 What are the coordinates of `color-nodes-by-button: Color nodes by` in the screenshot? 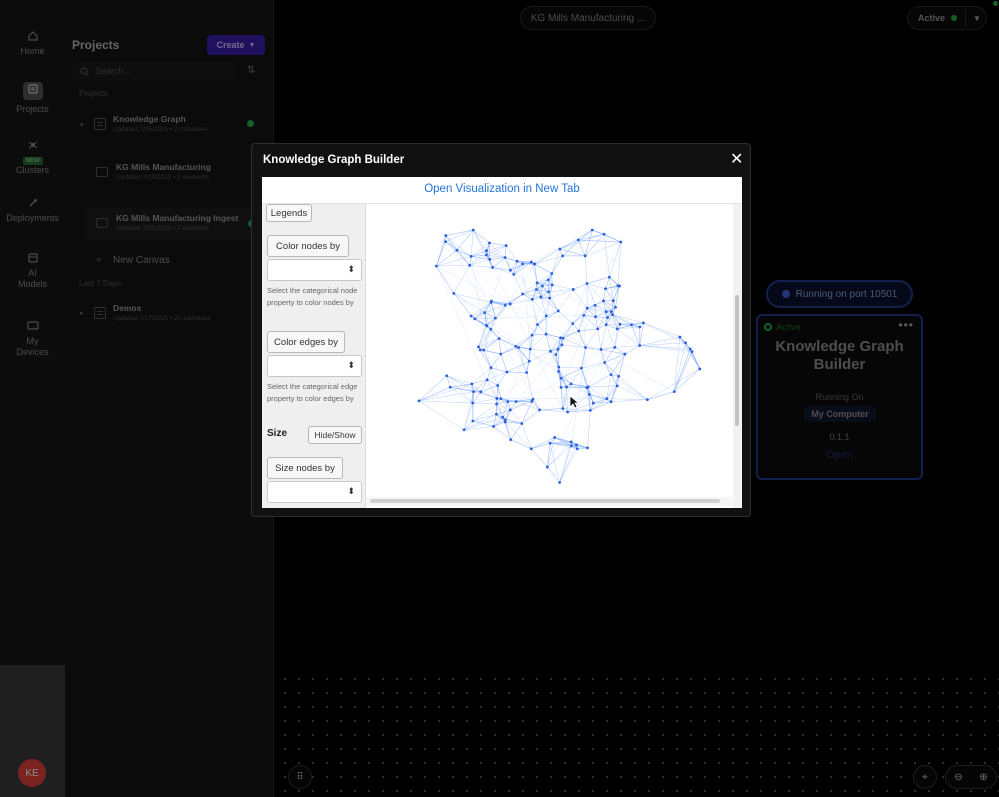 It's located at (308, 246).